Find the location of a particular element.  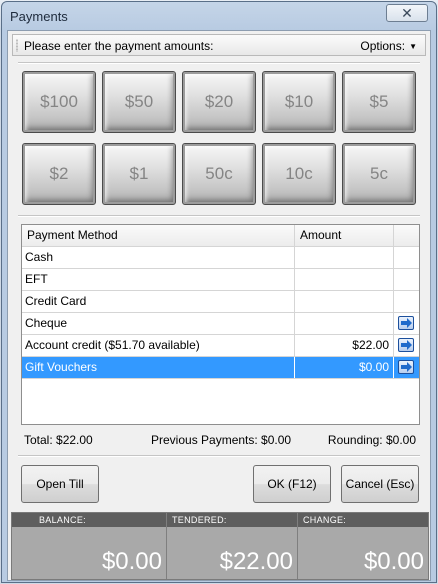

total-label: Total: $22.00 is located at coordinates (58, 440).